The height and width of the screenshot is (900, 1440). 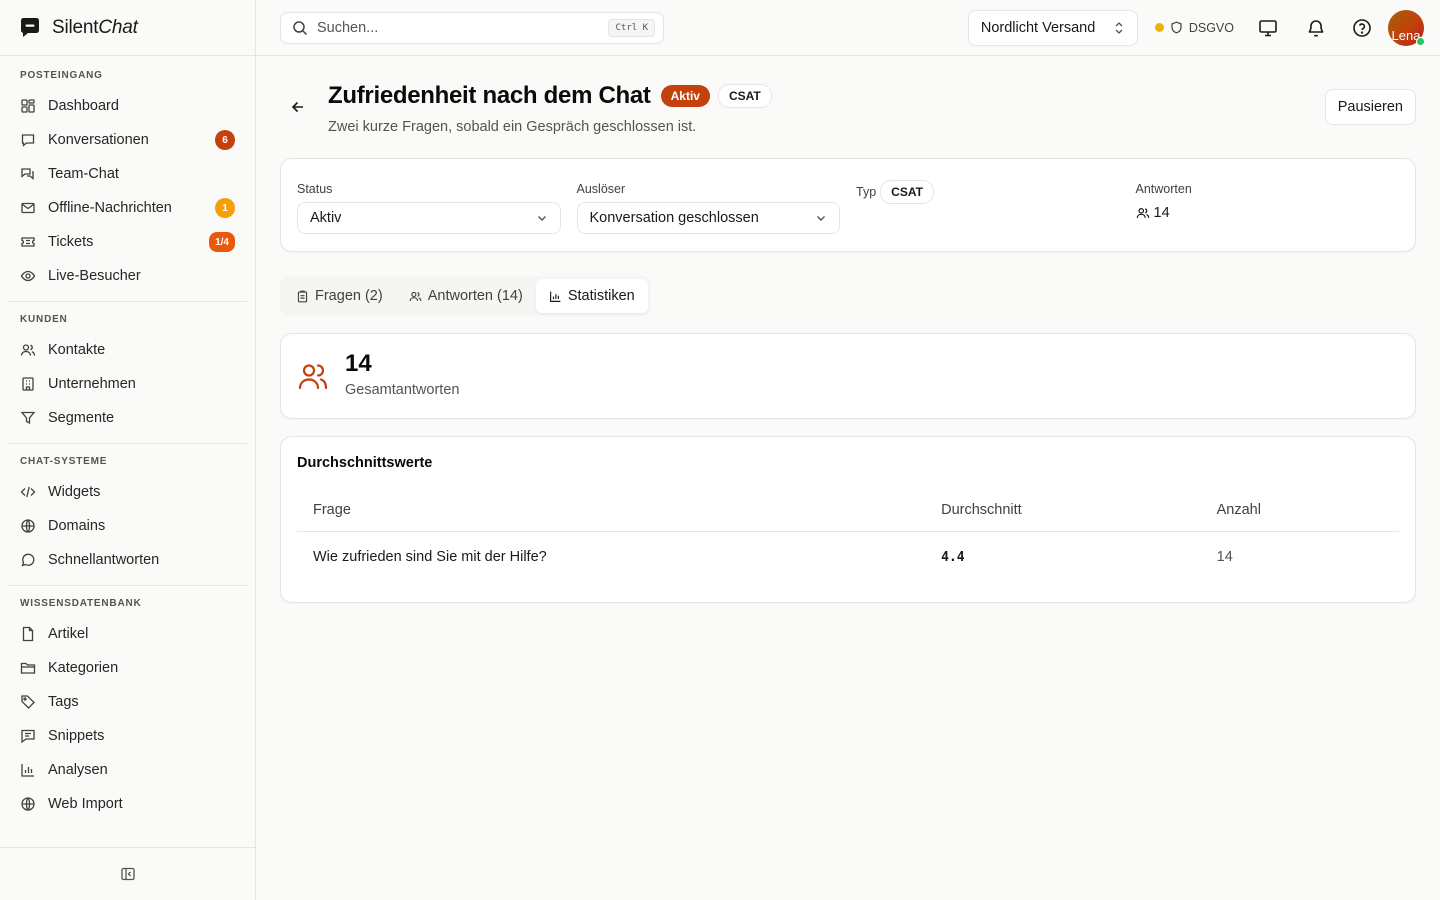 I want to click on sidebar-item-quick-replies: Schnellantworten, so click(x=127, y=560).